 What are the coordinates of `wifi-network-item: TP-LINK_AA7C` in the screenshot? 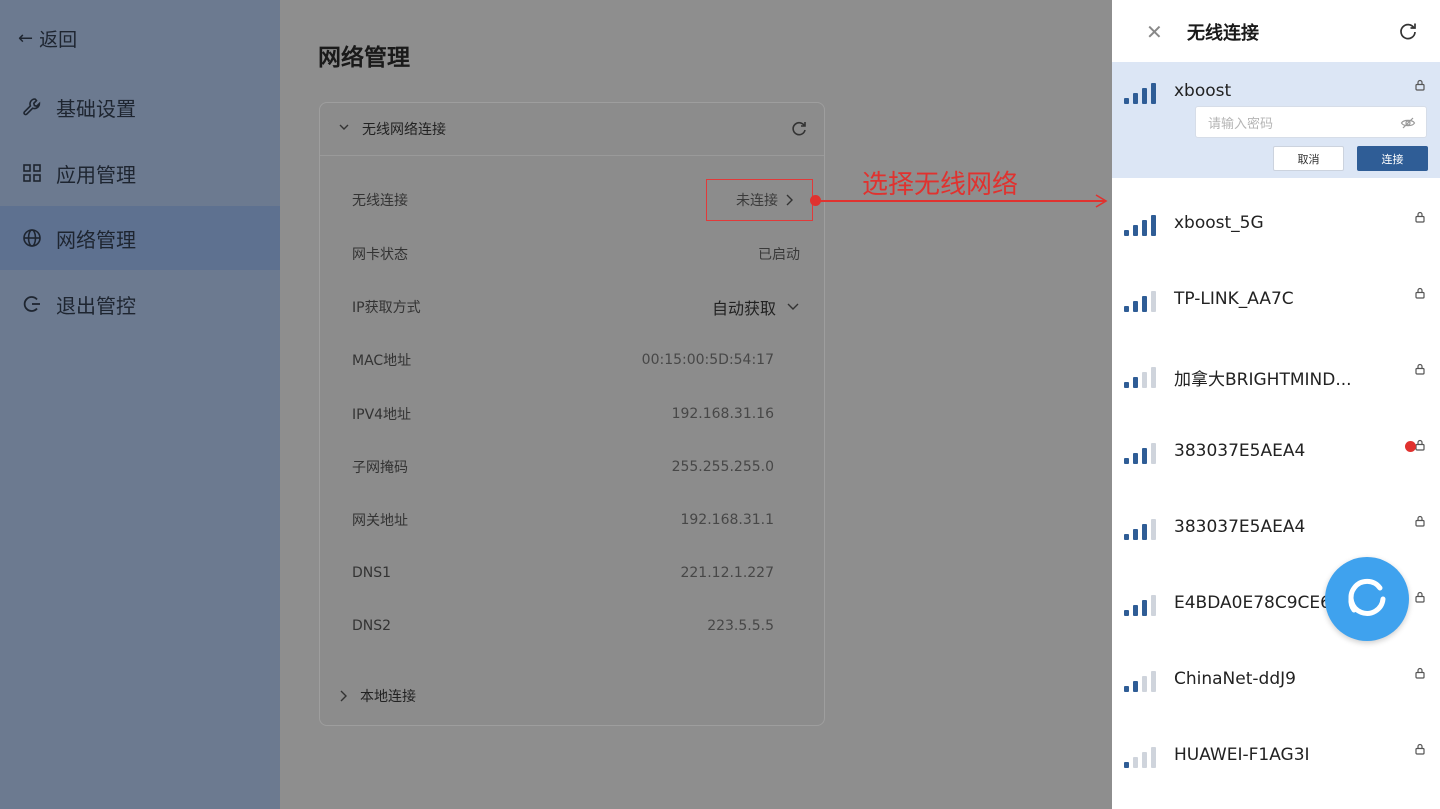 It's located at (1276, 300).